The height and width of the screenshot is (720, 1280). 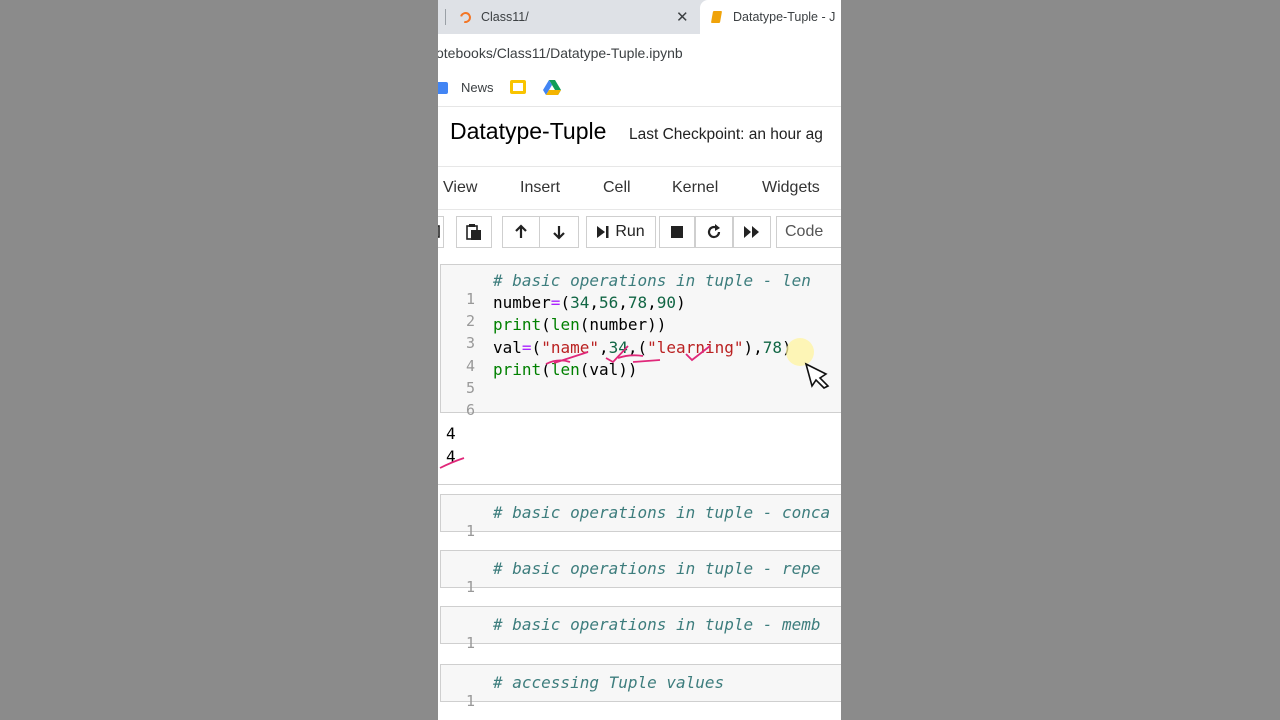 I want to click on copy-icon, so click(x=439, y=231).